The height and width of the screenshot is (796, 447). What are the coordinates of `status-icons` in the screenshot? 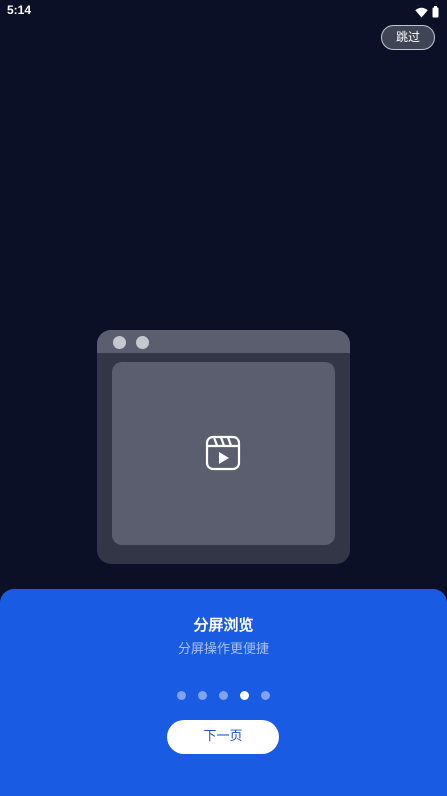 It's located at (427, 12).